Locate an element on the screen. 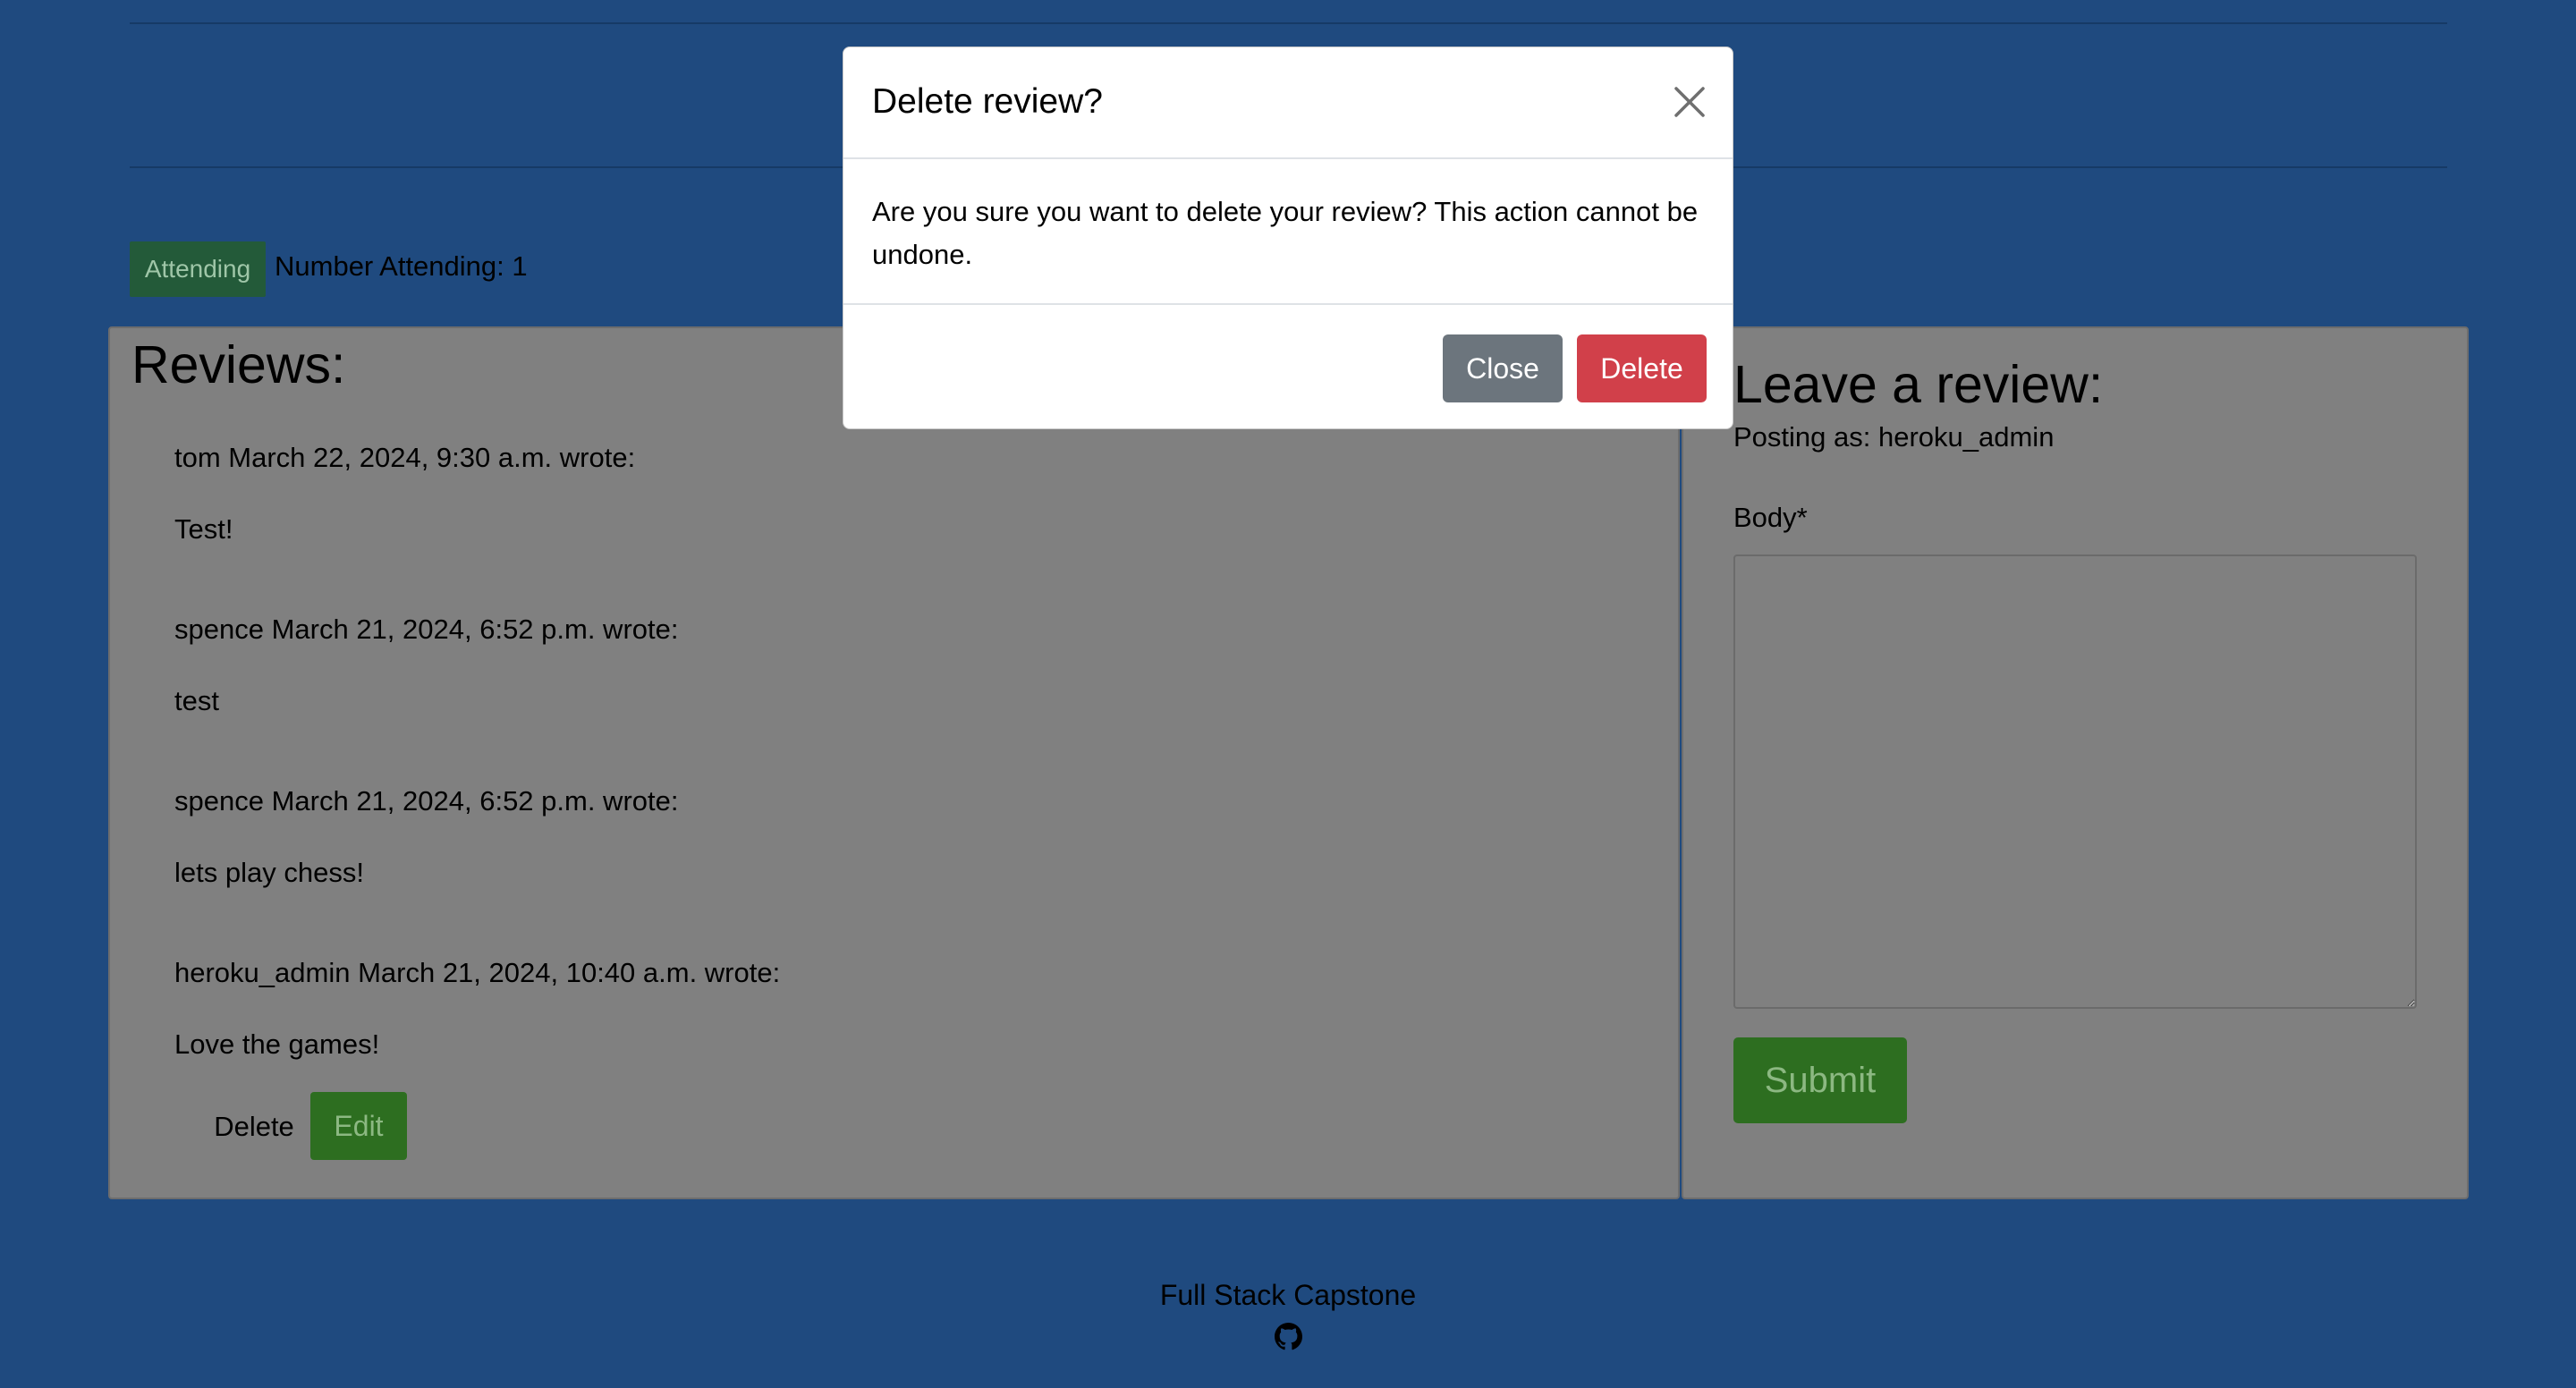 This screenshot has height=1388, width=2576. delete-review-button: Delete is located at coordinates (254, 1127).